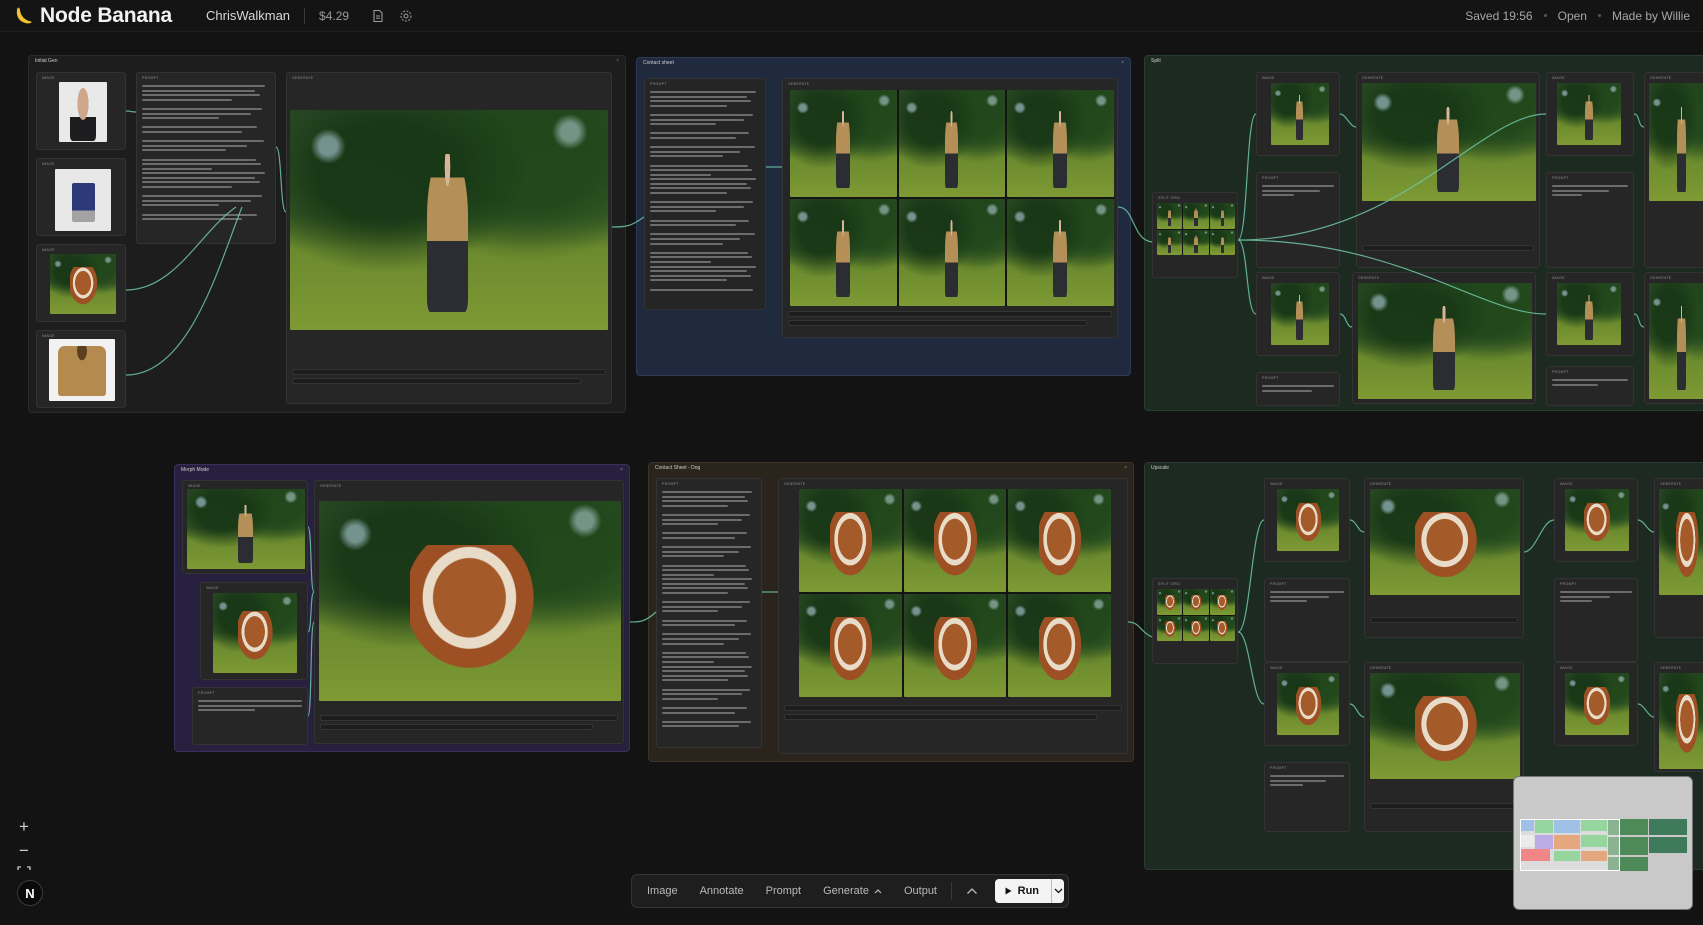 Image resolution: width=1703 pixels, height=925 pixels. I want to click on input-image-dog, so click(83, 284).